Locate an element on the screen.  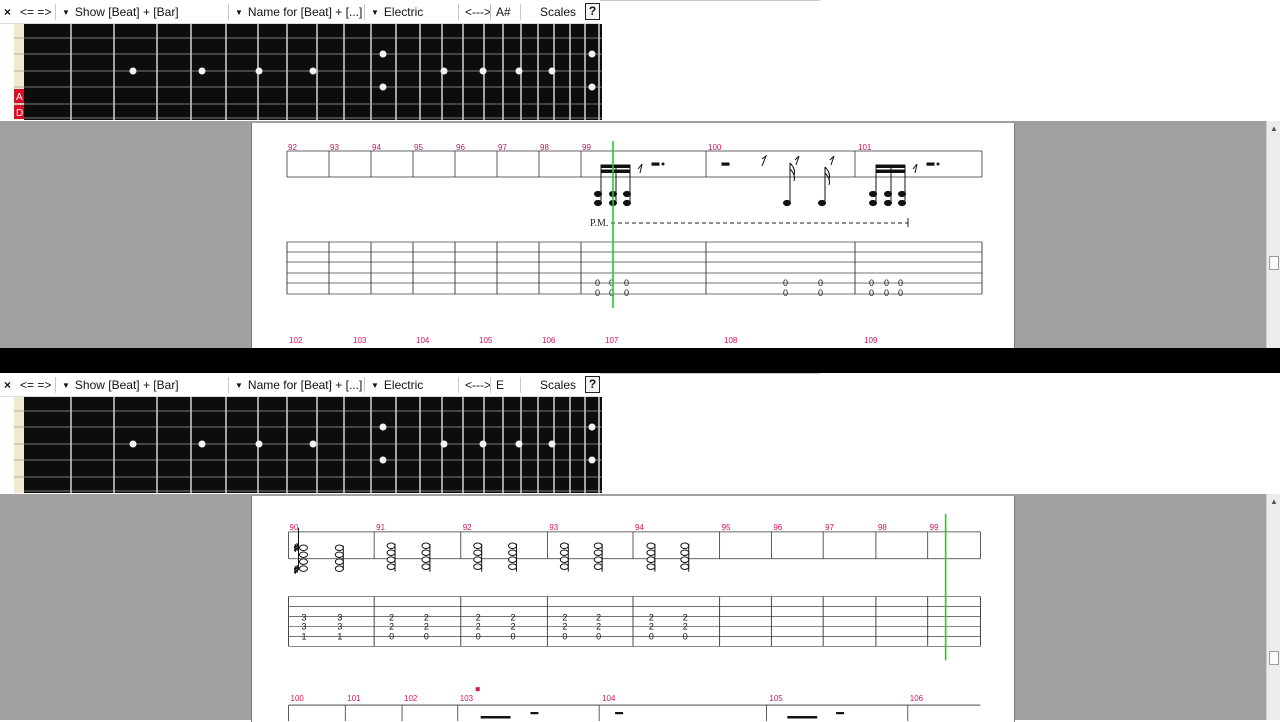
key-selector: A# is located at coordinates (503, 12).